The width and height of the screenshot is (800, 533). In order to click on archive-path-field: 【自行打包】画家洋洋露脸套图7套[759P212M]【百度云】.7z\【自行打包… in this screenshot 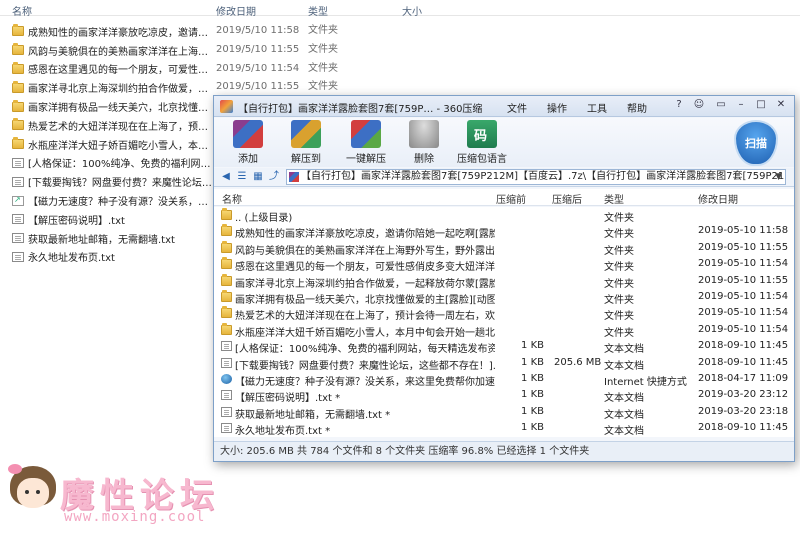, I will do `click(536, 177)`.